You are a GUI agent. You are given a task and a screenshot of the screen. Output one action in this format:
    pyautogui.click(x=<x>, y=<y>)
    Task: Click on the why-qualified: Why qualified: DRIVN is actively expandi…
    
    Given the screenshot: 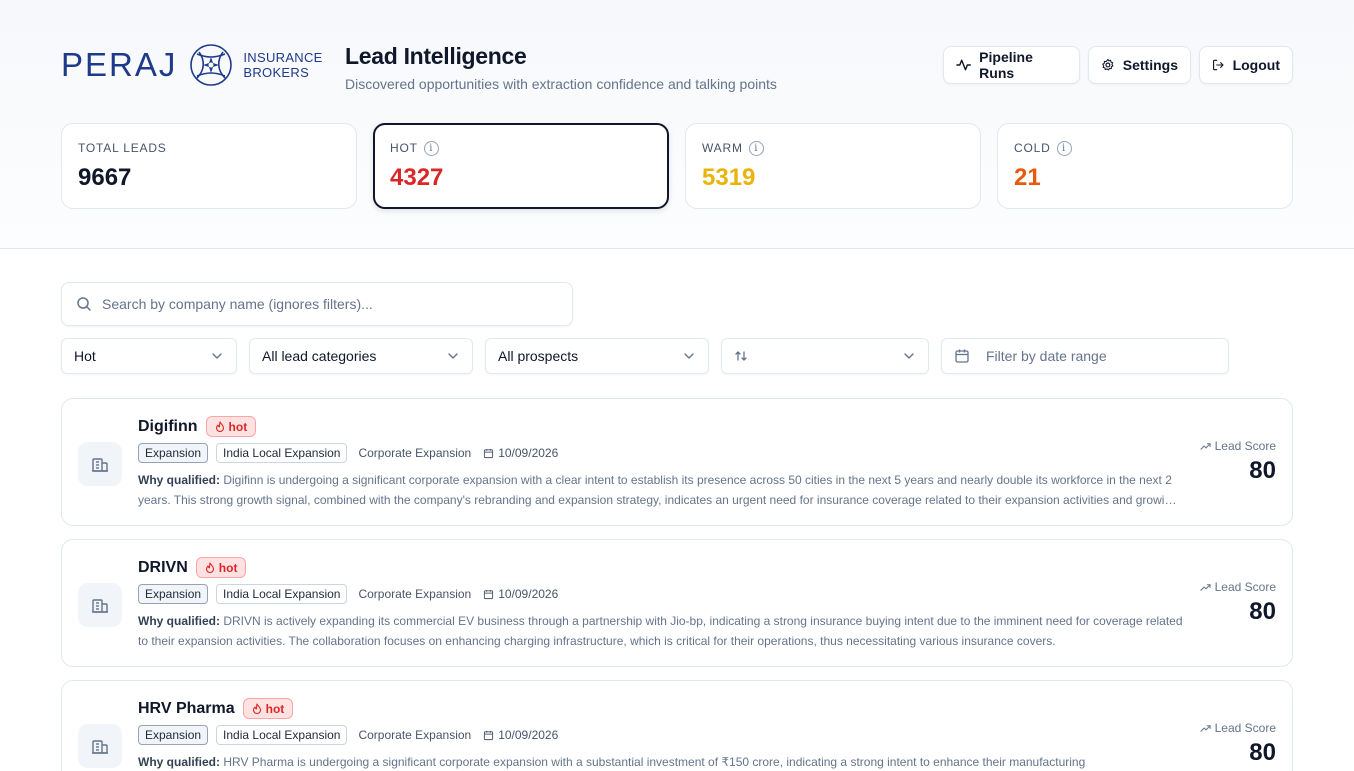 What is the action you would take?
    pyautogui.click(x=660, y=631)
    